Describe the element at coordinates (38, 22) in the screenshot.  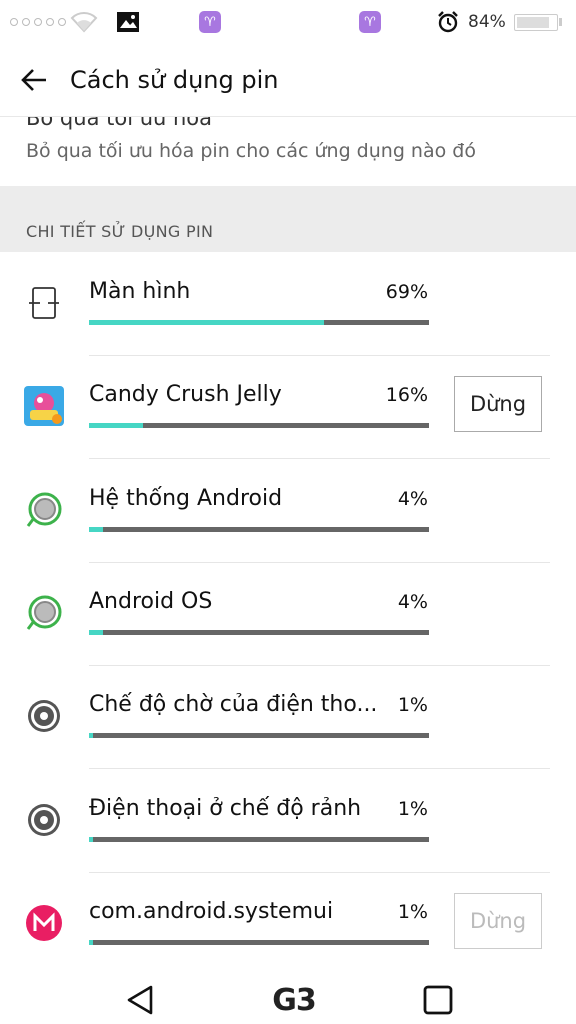
I see `signal-dots-icon` at that location.